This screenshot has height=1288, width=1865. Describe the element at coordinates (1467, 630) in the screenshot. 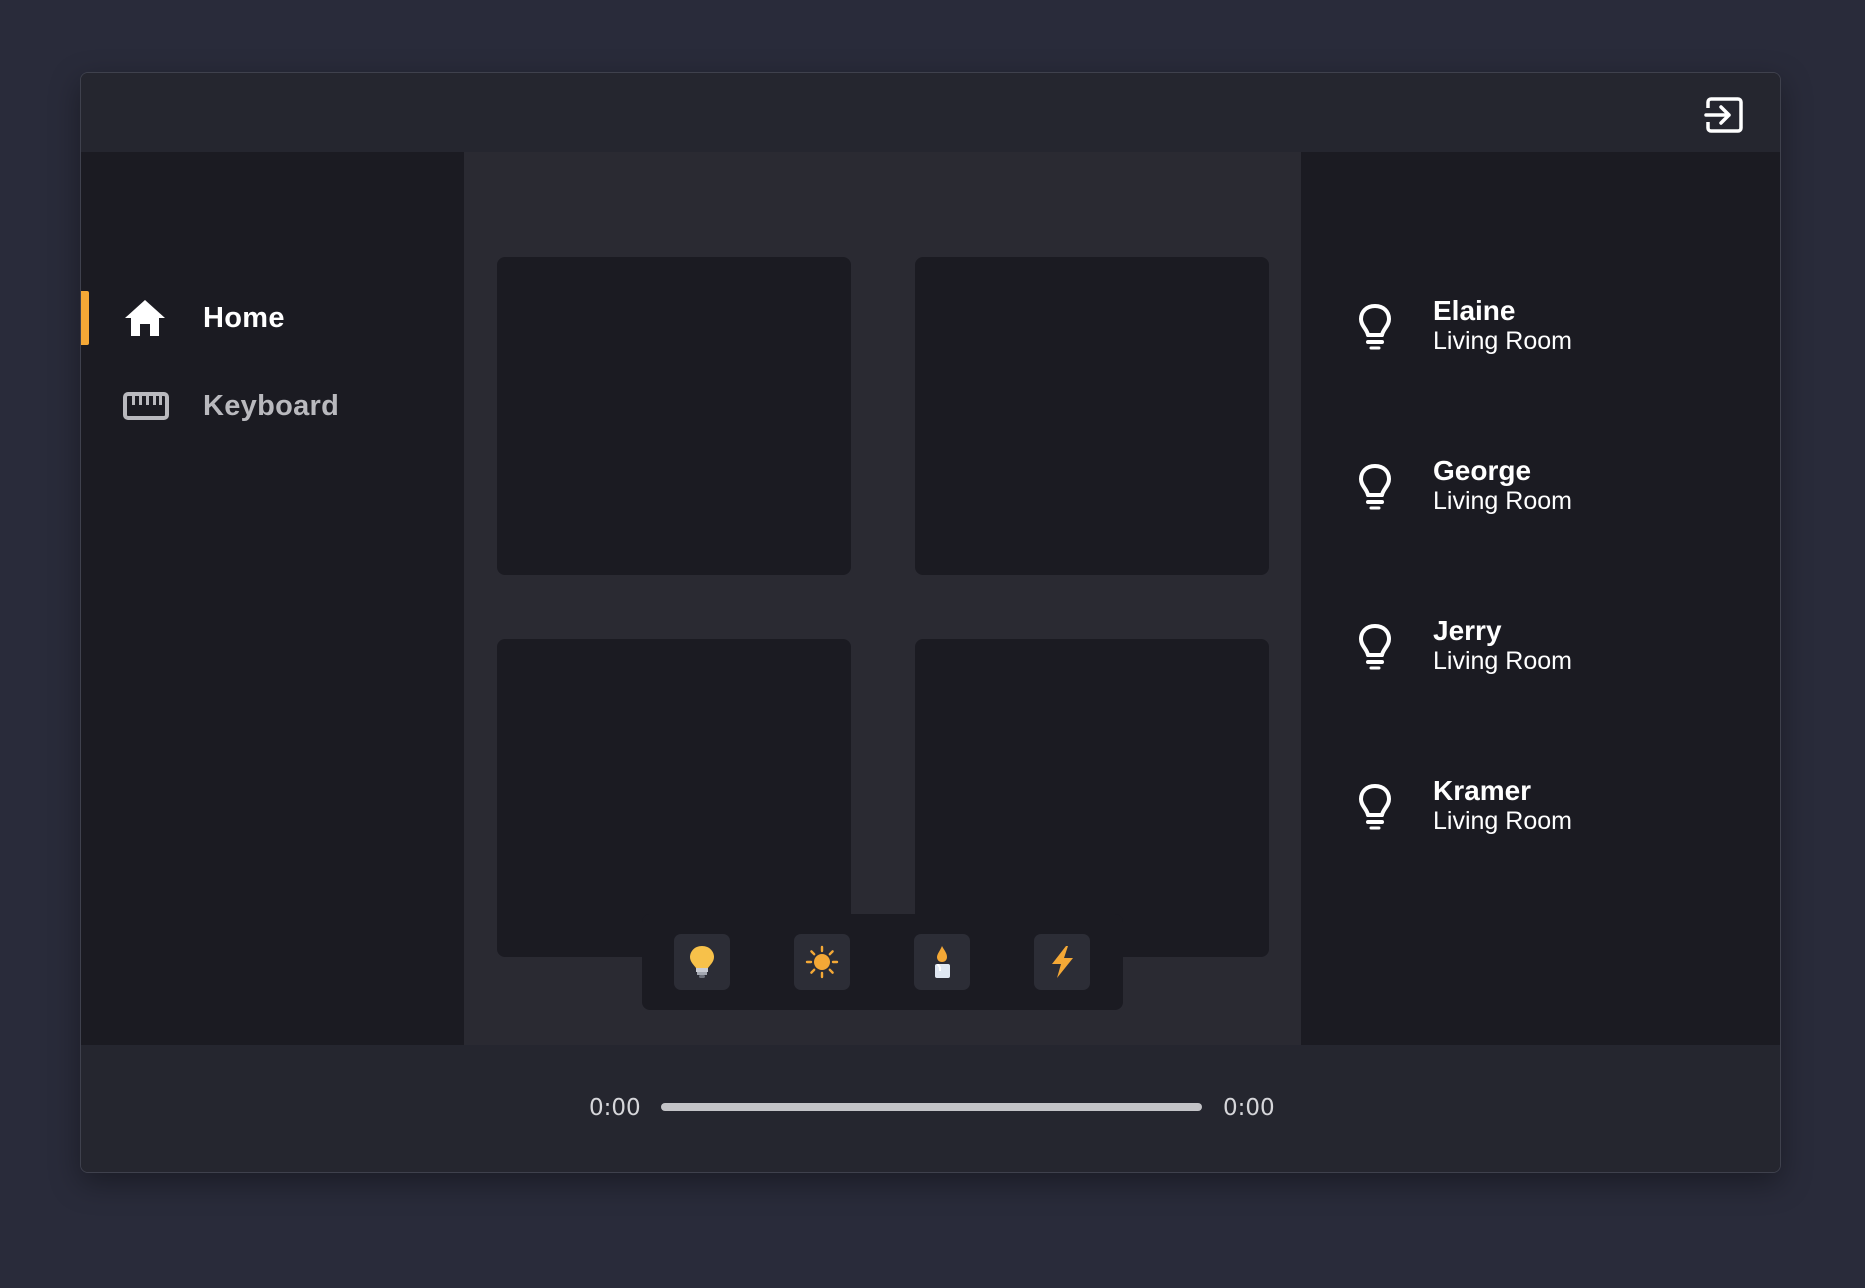

I see `light-name: Jerry` at that location.